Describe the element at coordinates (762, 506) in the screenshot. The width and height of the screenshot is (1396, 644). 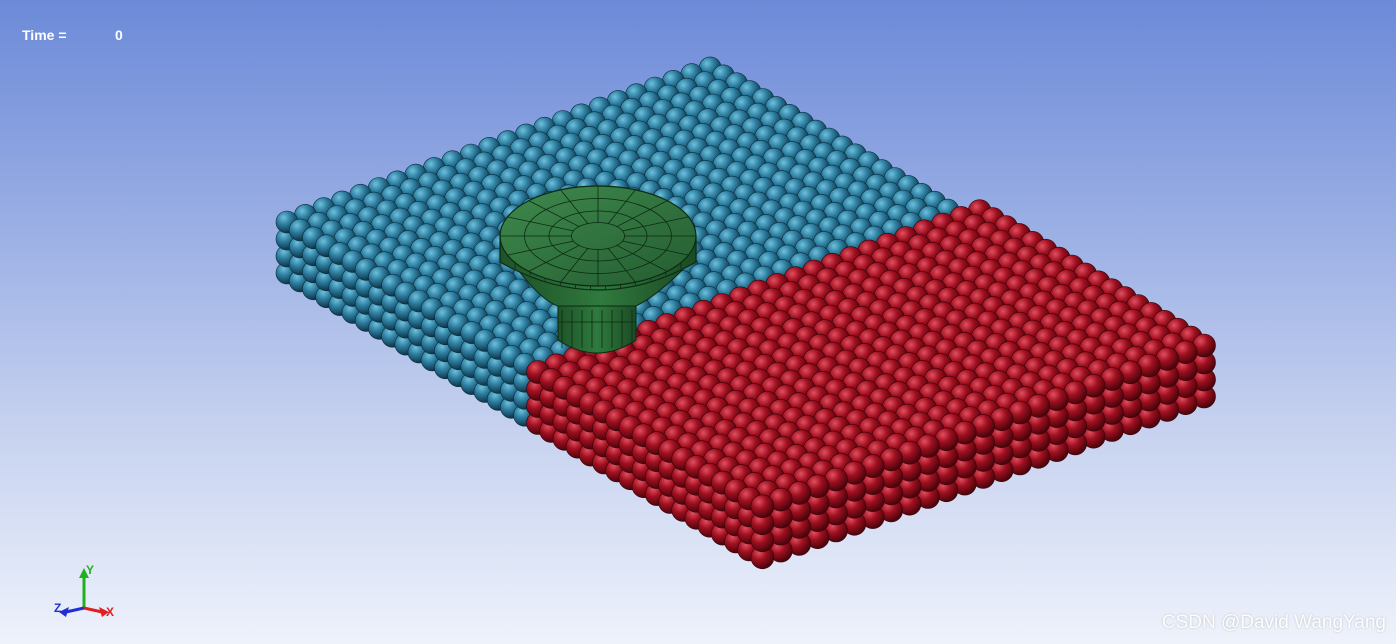
I see `red-particle` at that location.